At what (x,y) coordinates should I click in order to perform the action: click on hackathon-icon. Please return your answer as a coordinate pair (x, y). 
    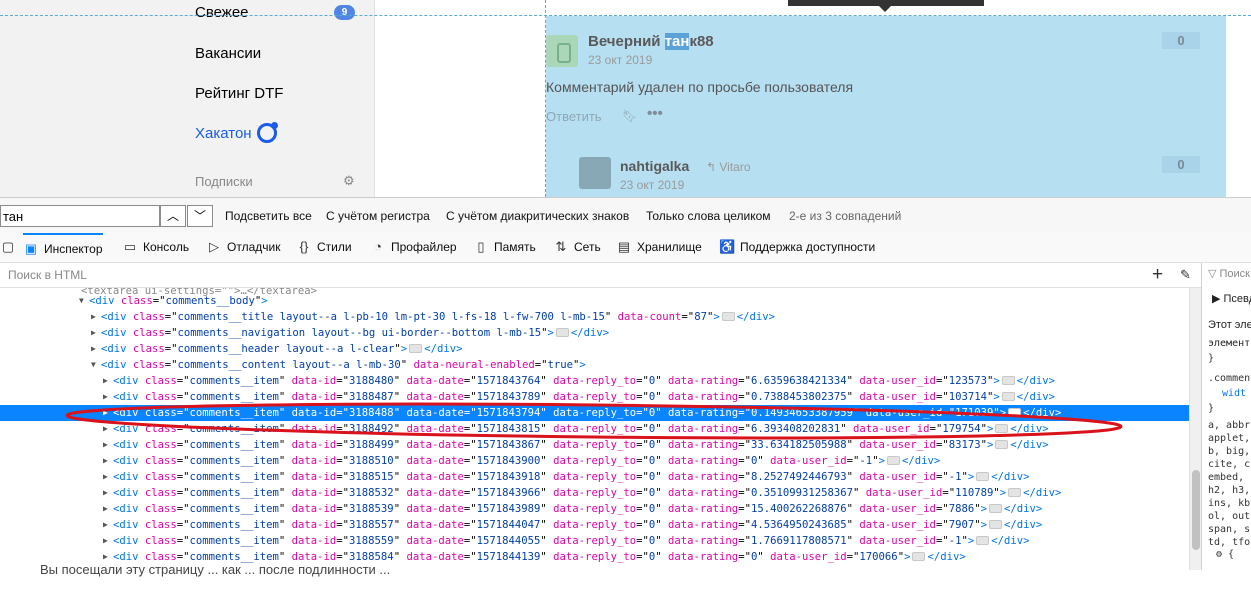
    Looking at the image, I should click on (267, 132).